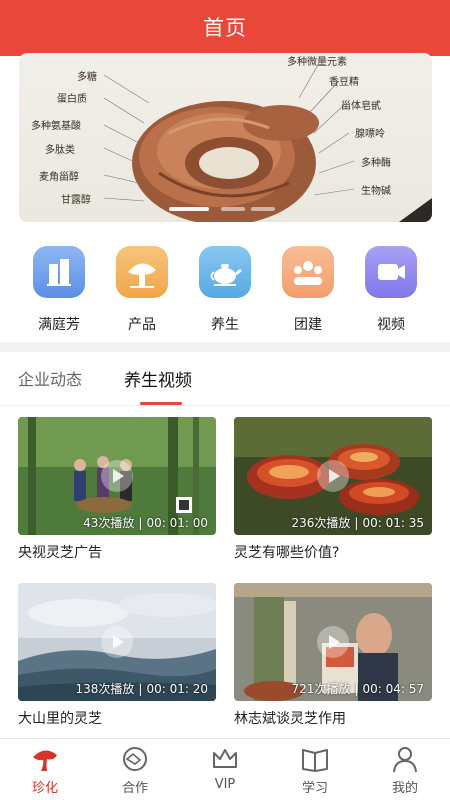  I want to click on banner-label-right: 香豆精, so click(344, 82).